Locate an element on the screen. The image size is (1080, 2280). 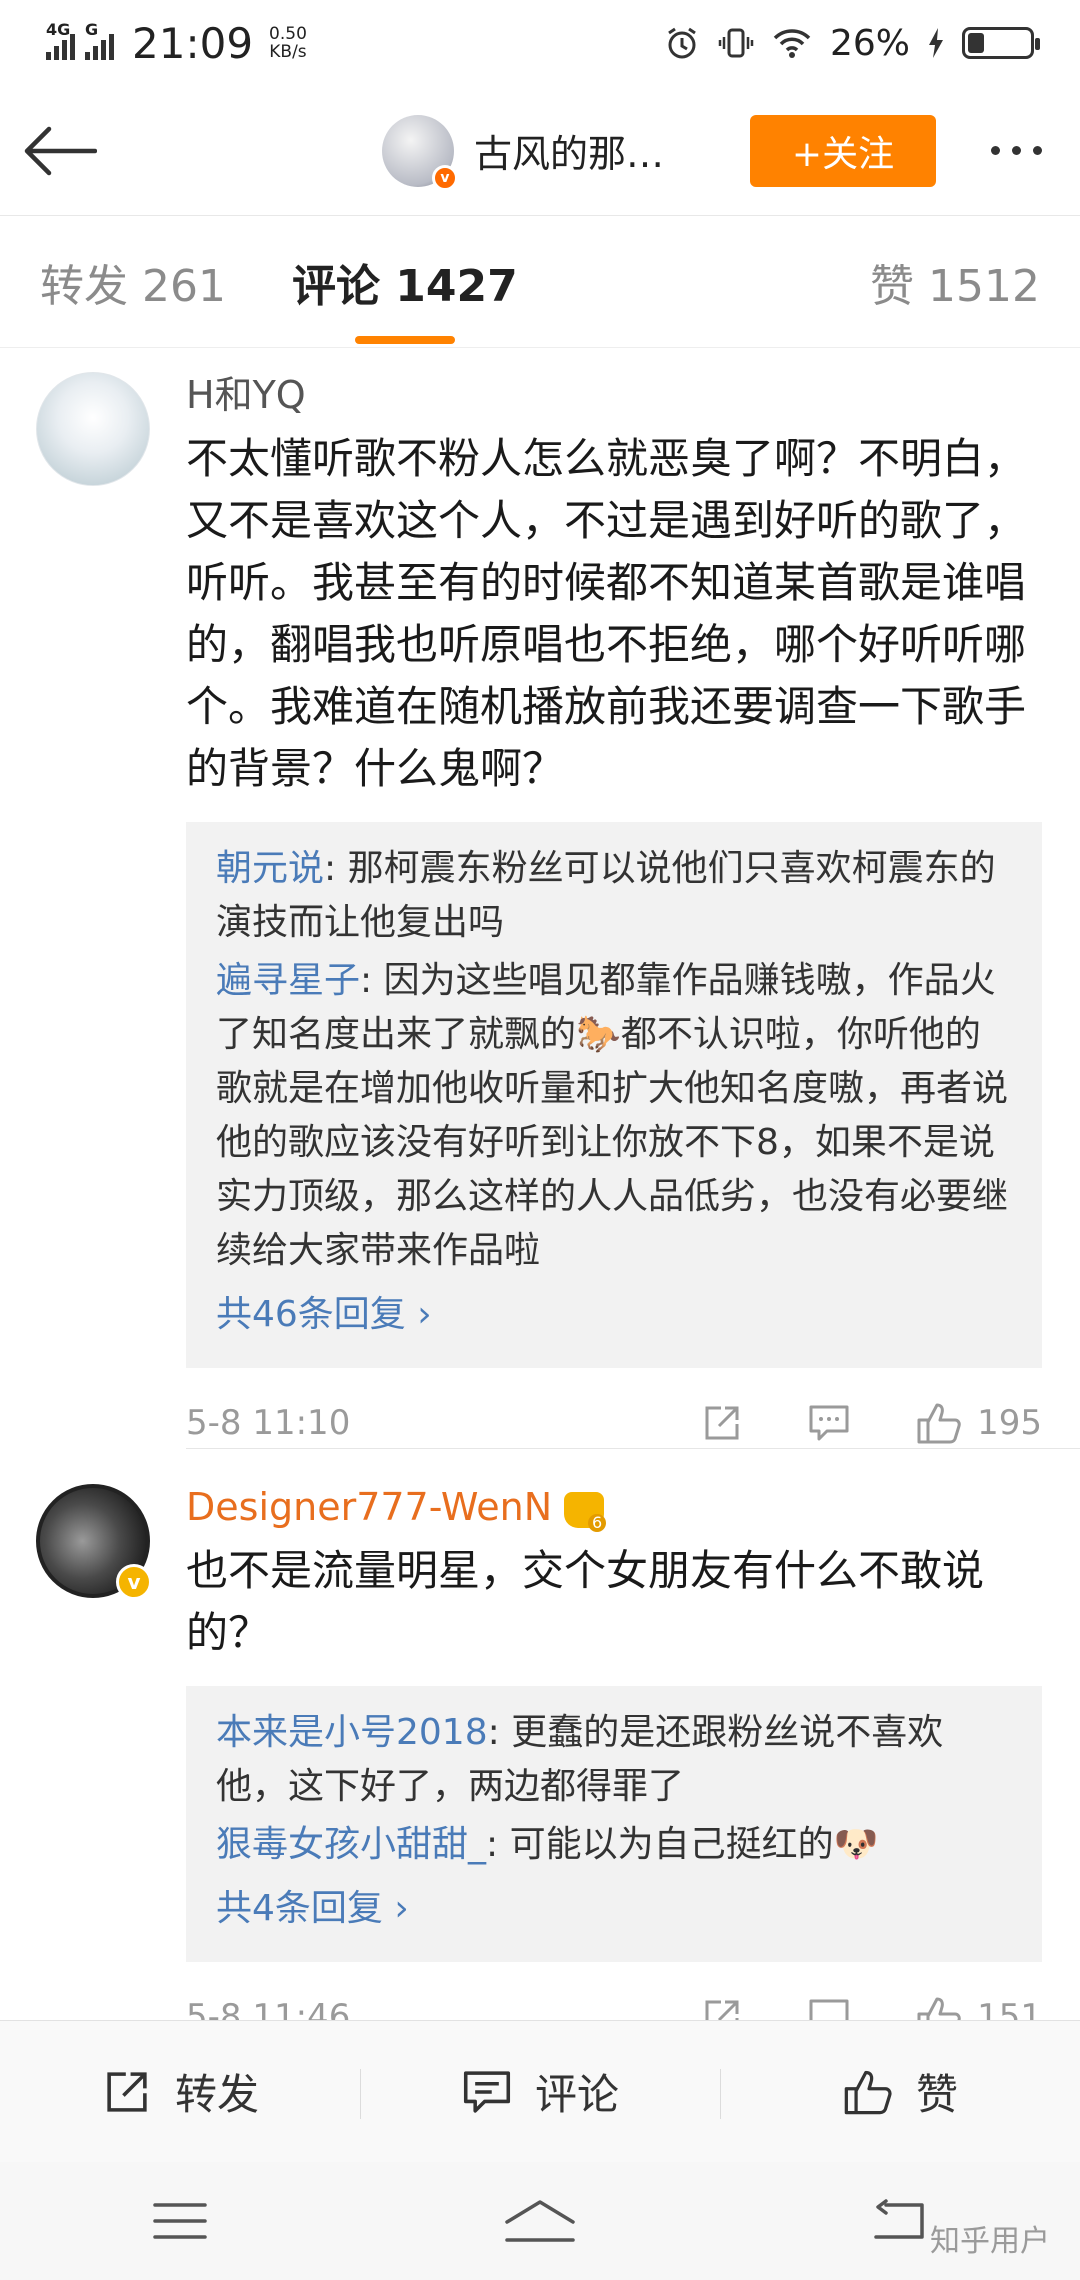
menu-button is located at coordinates (180, 2221).